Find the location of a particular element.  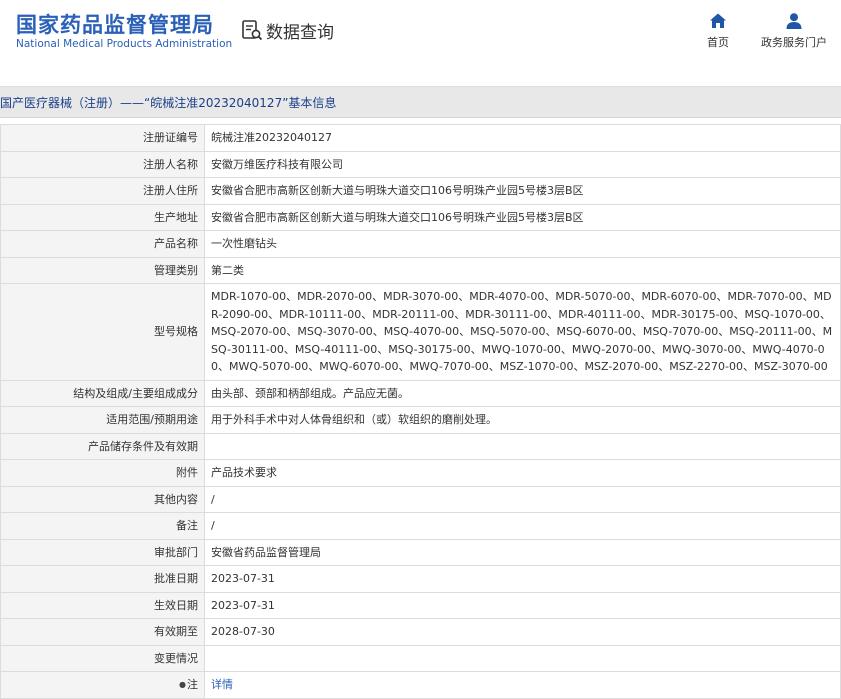

logo-title-en: National Medical Products Administration is located at coordinates (124, 44).